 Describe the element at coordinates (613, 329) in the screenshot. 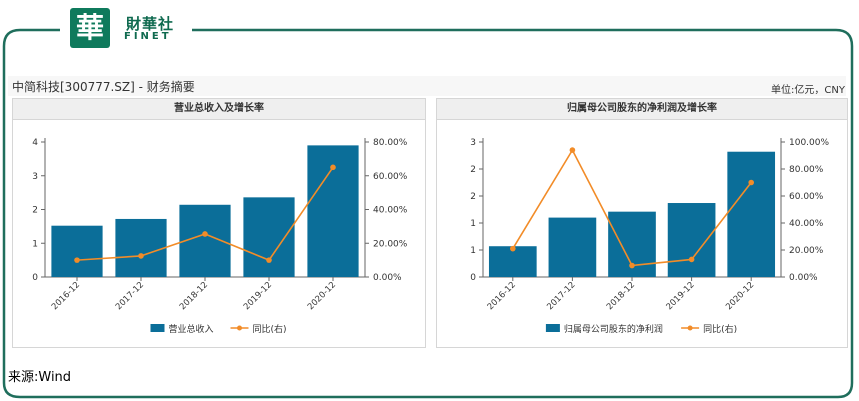

I see `legend-bar-label: 归属母公司股东的净利润` at that location.